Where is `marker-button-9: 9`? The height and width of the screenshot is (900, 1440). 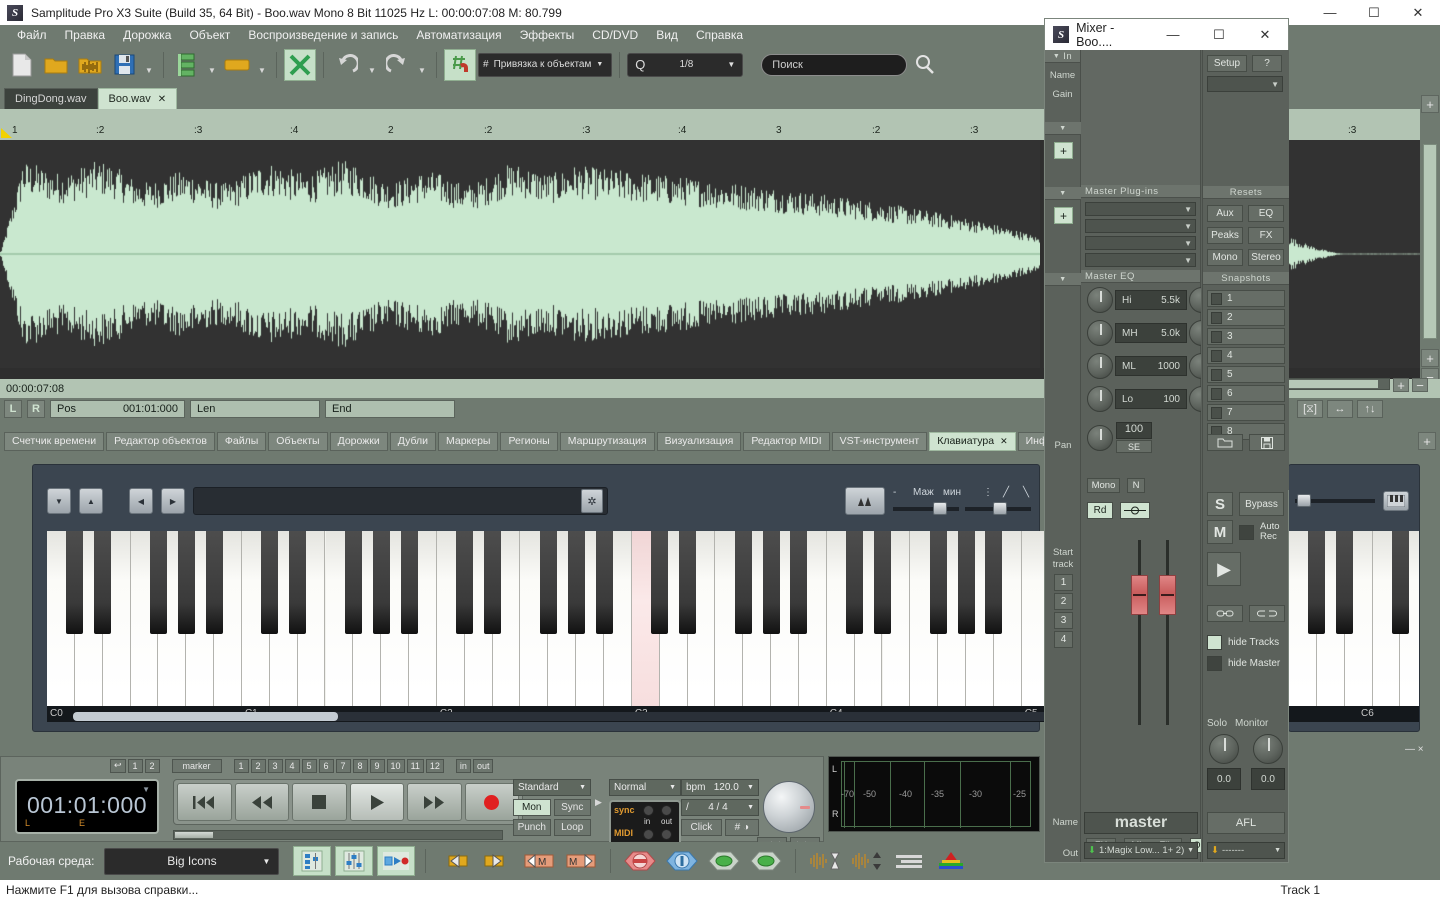 marker-button-9: 9 is located at coordinates (377, 765).